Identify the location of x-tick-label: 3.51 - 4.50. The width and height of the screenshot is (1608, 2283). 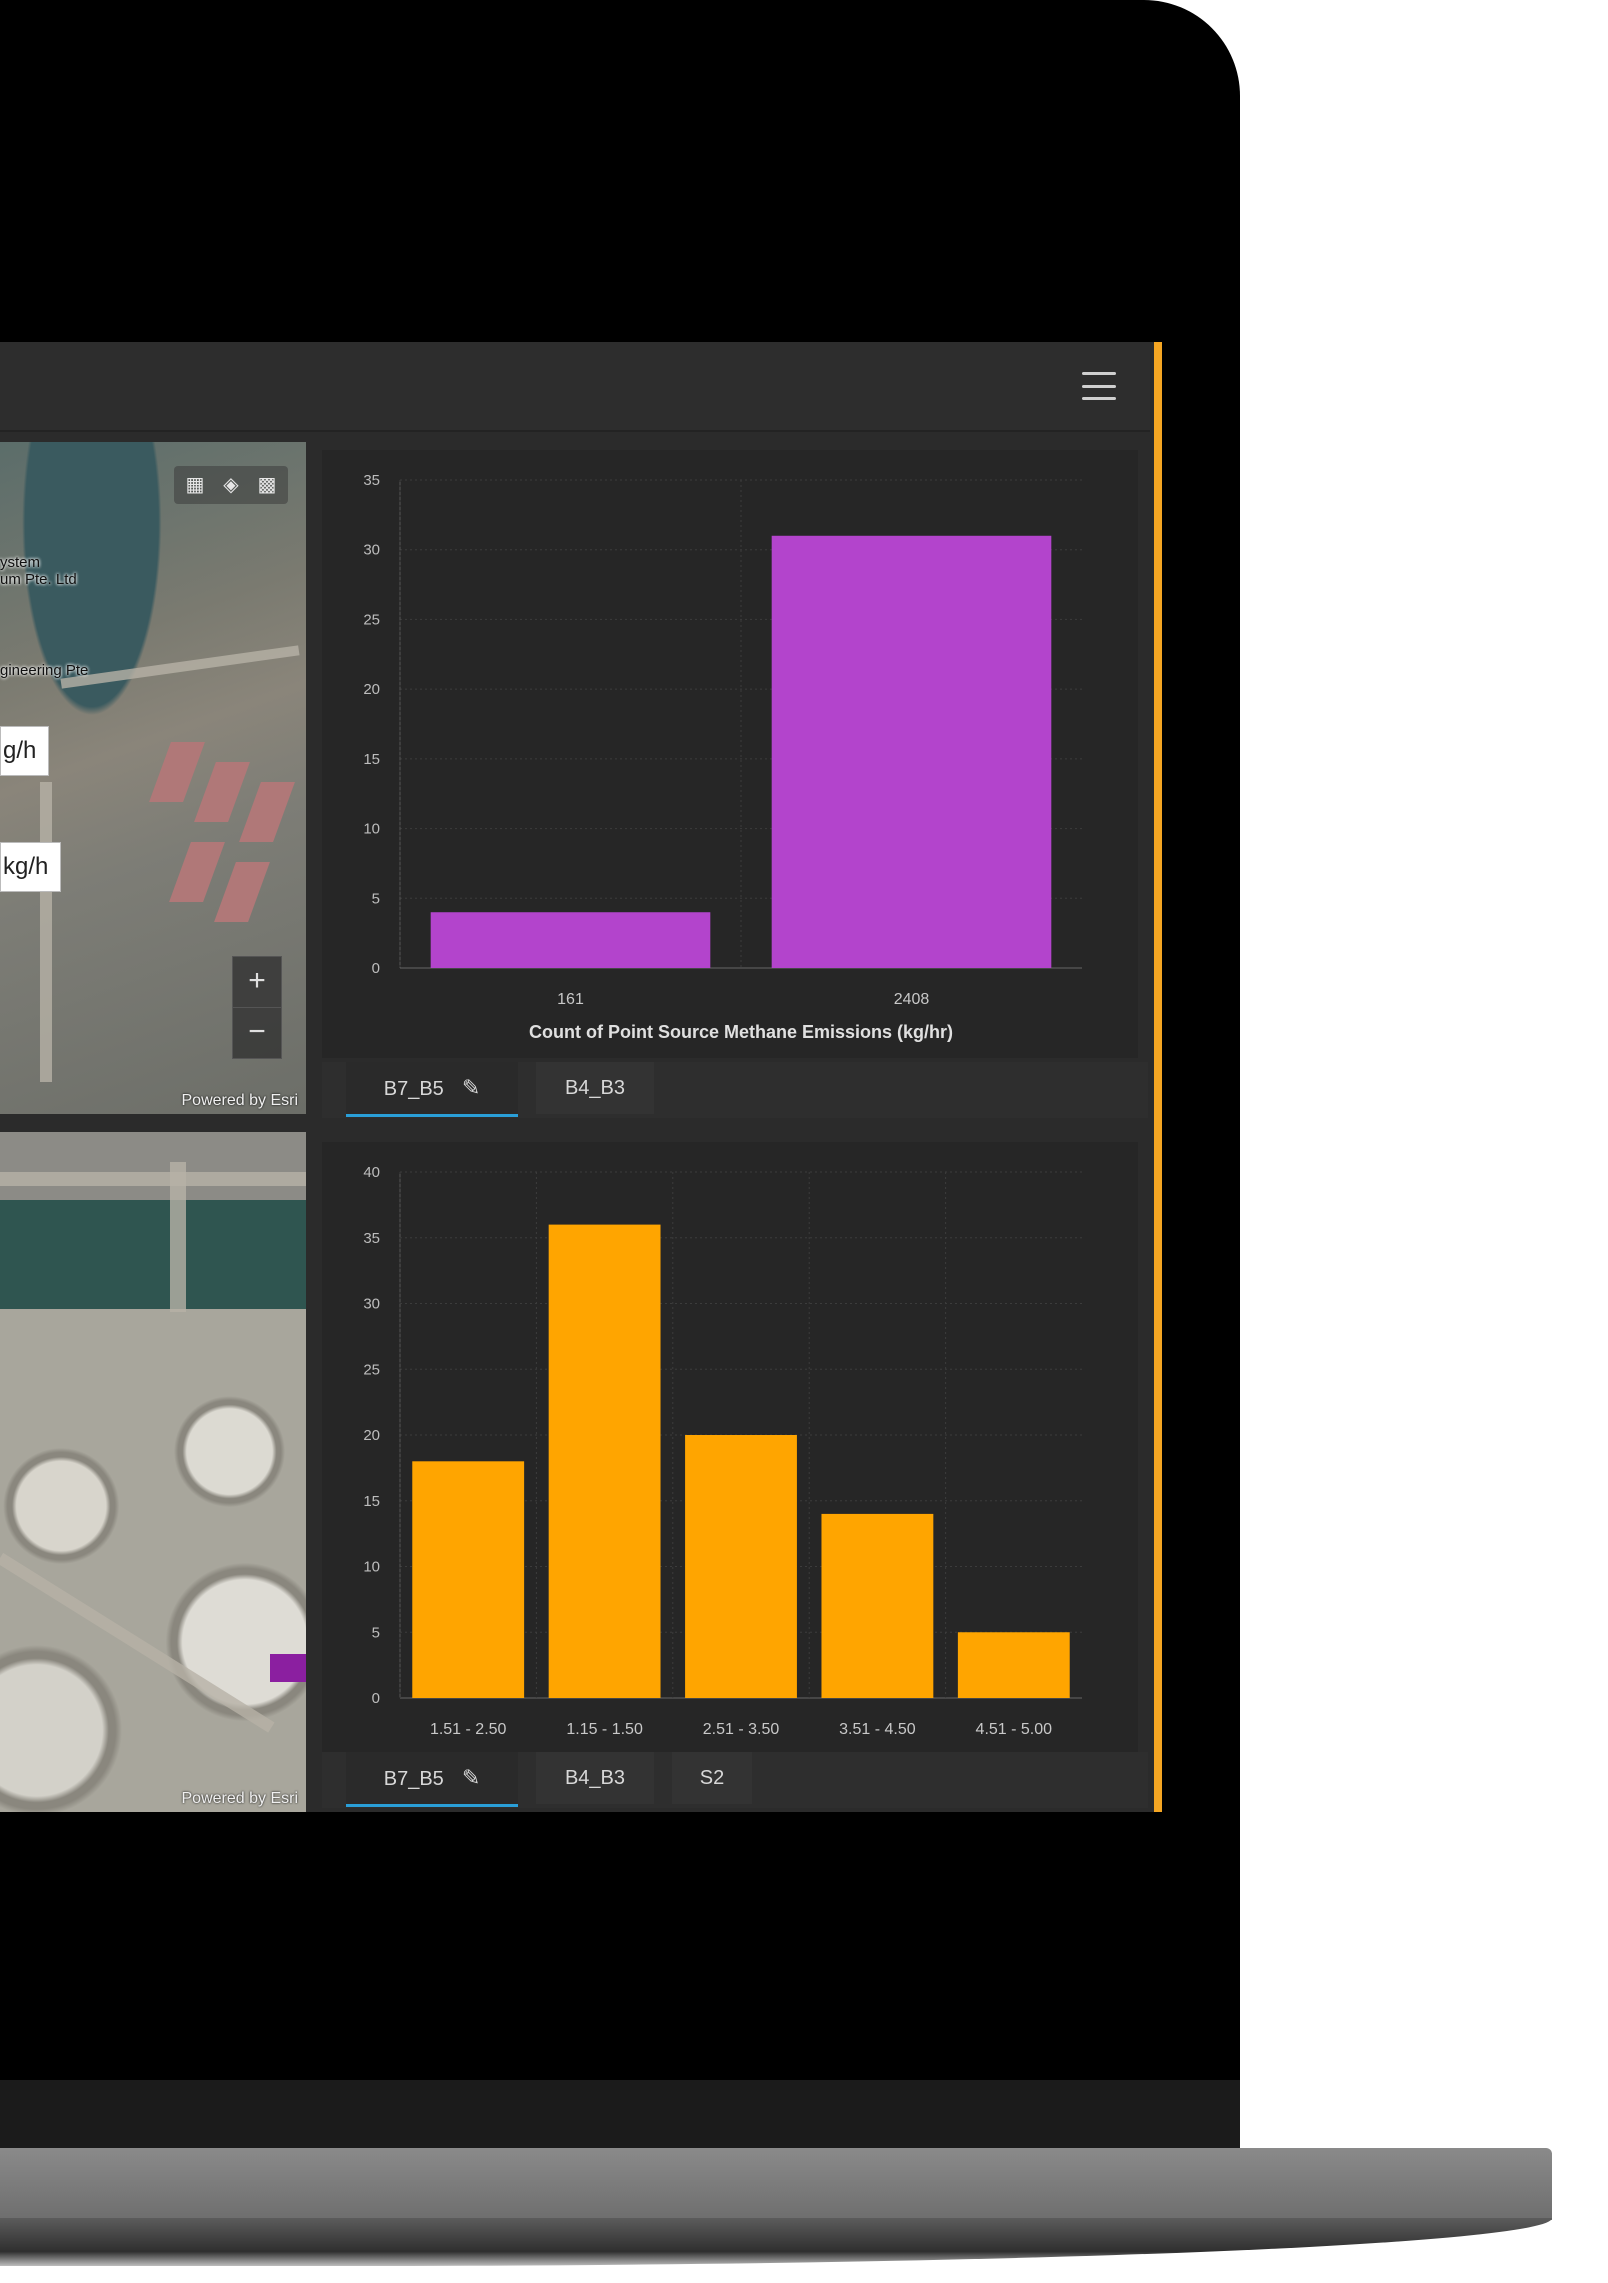
(877, 1729).